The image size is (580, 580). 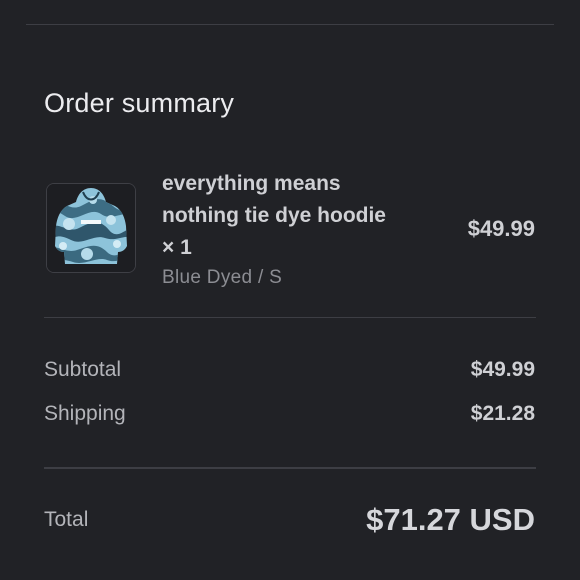 I want to click on shipping-value: $21.28, so click(x=502, y=413).